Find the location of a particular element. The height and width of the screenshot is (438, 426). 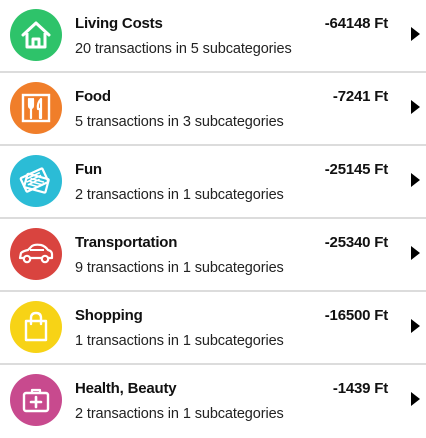

category-amount: -25340 Ft is located at coordinates (356, 242).